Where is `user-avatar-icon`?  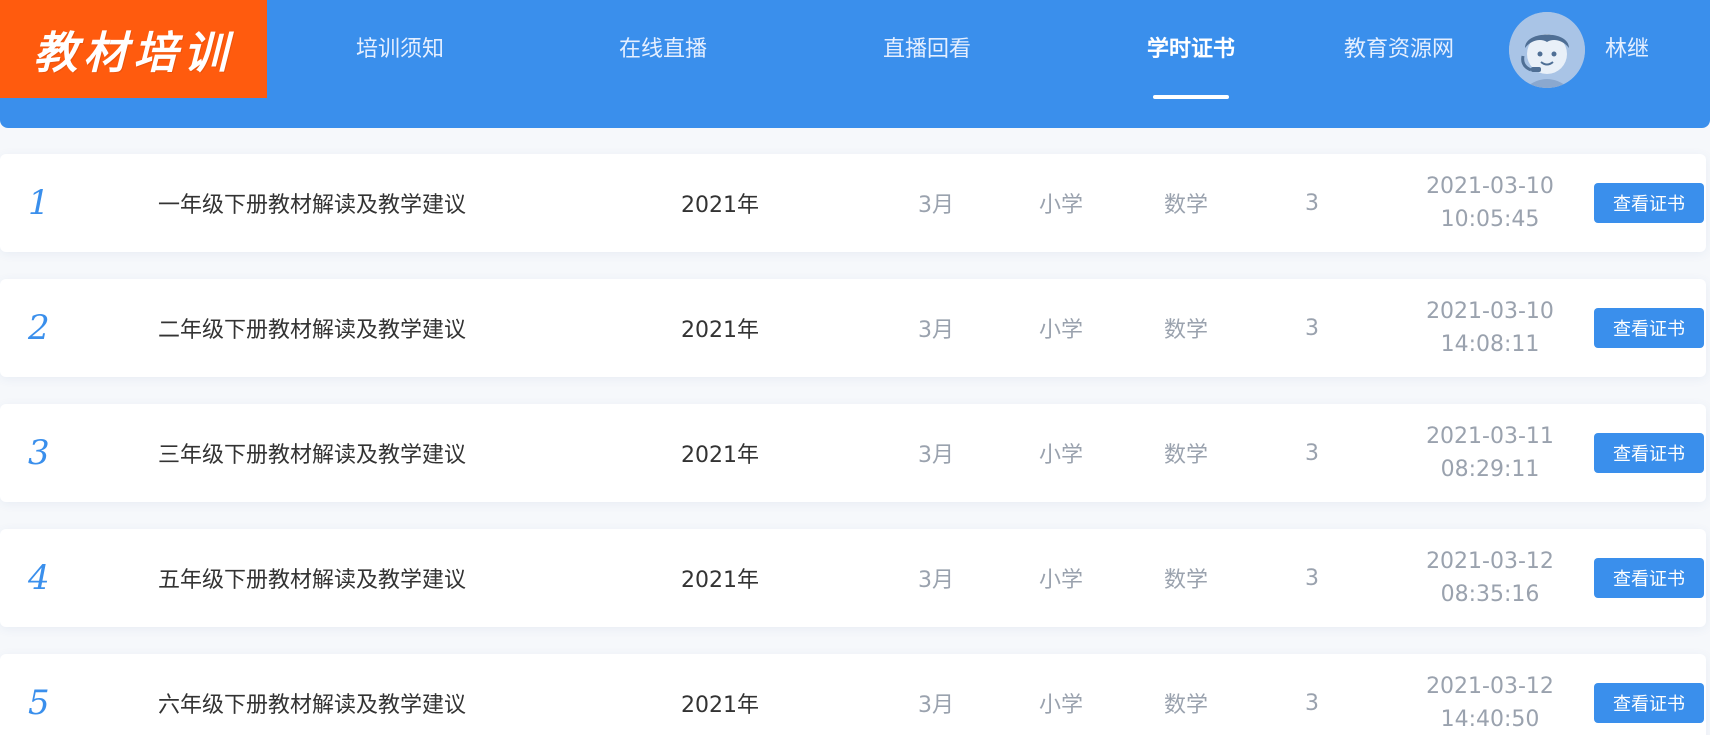
user-avatar-icon is located at coordinates (1547, 50).